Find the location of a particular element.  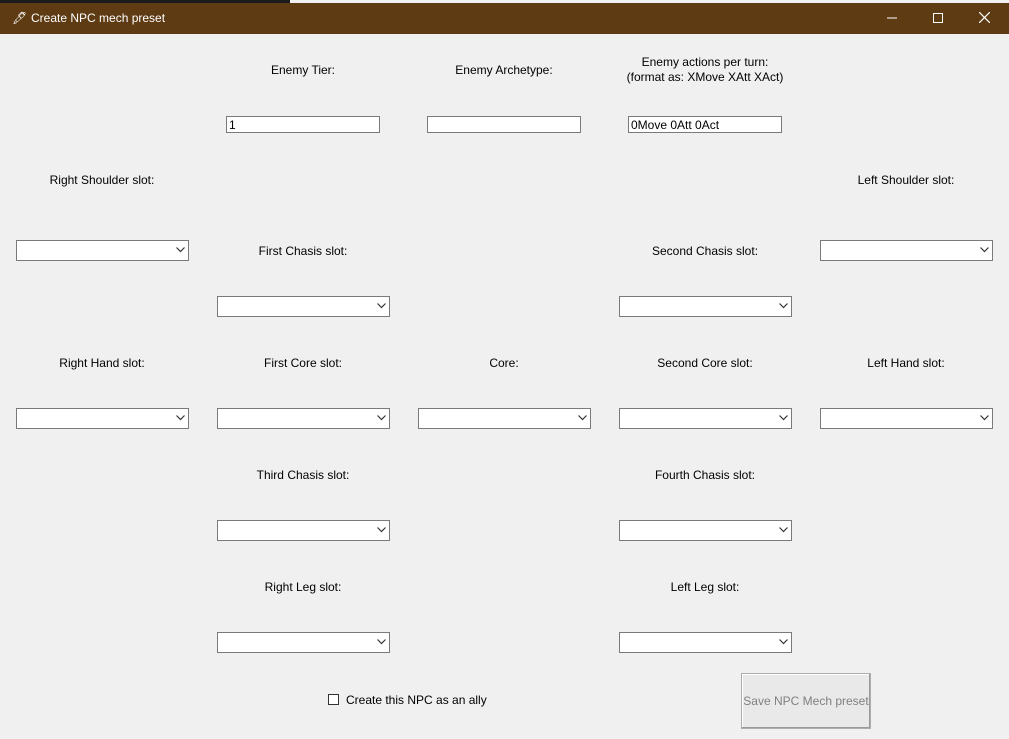

left-hand-combobox is located at coordinates (906, 418).